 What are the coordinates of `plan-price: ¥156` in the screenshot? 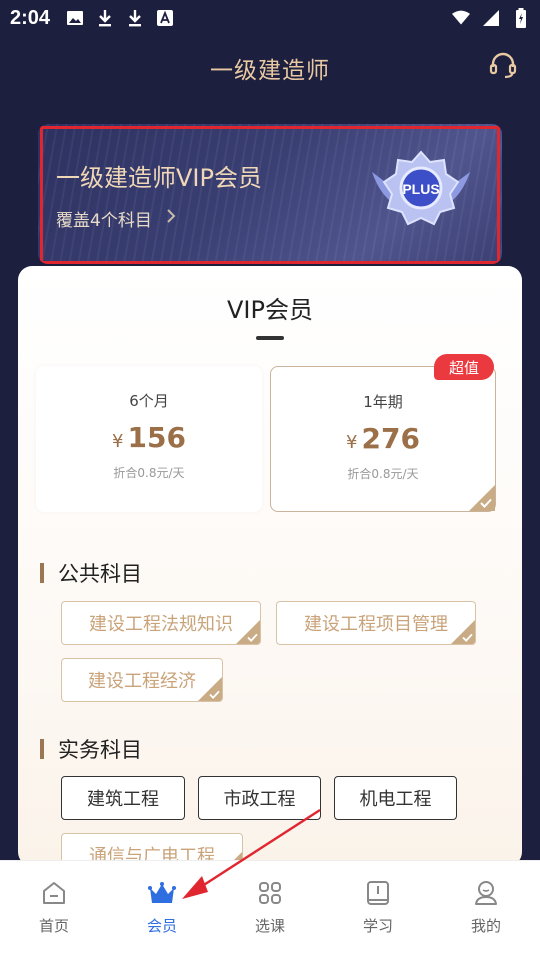 It's located at (149, 437).